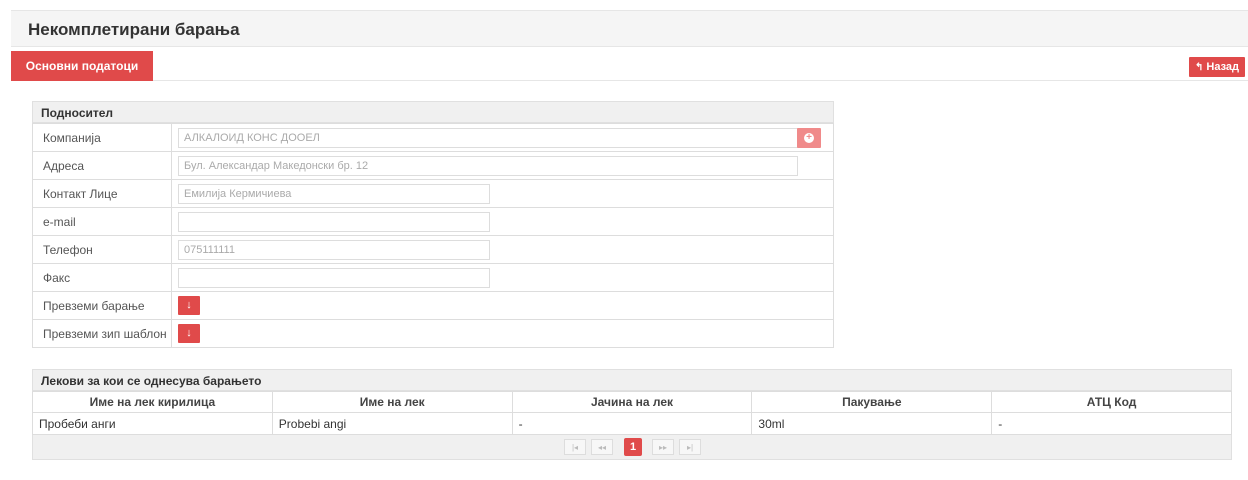  I want to click on add-company-button: +, so click(809, 138).